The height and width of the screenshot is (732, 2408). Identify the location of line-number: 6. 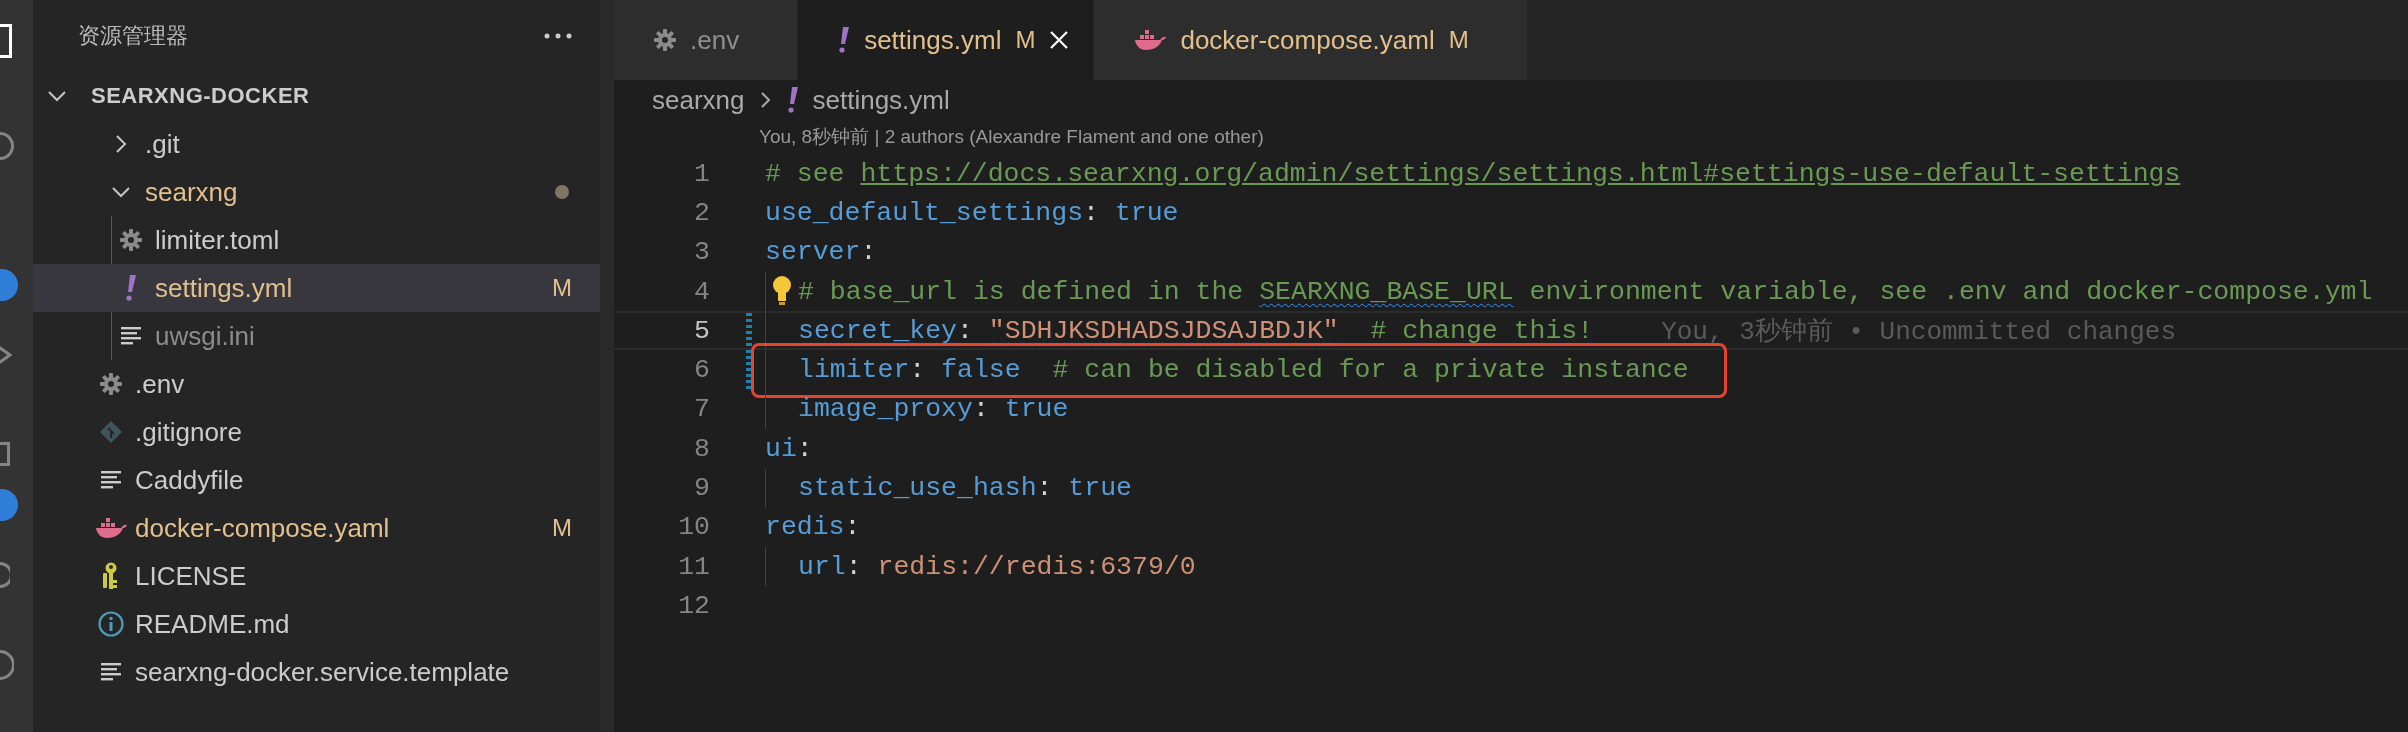
(701, 370).